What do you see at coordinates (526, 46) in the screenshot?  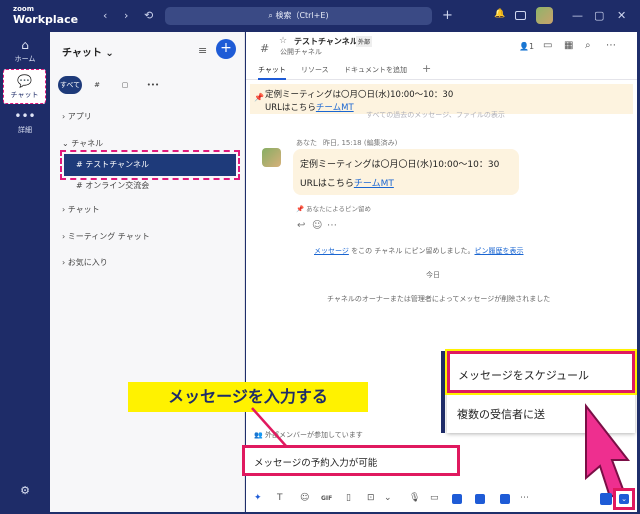 I see `member-count: 👤1` at bounding box center [526, 46].